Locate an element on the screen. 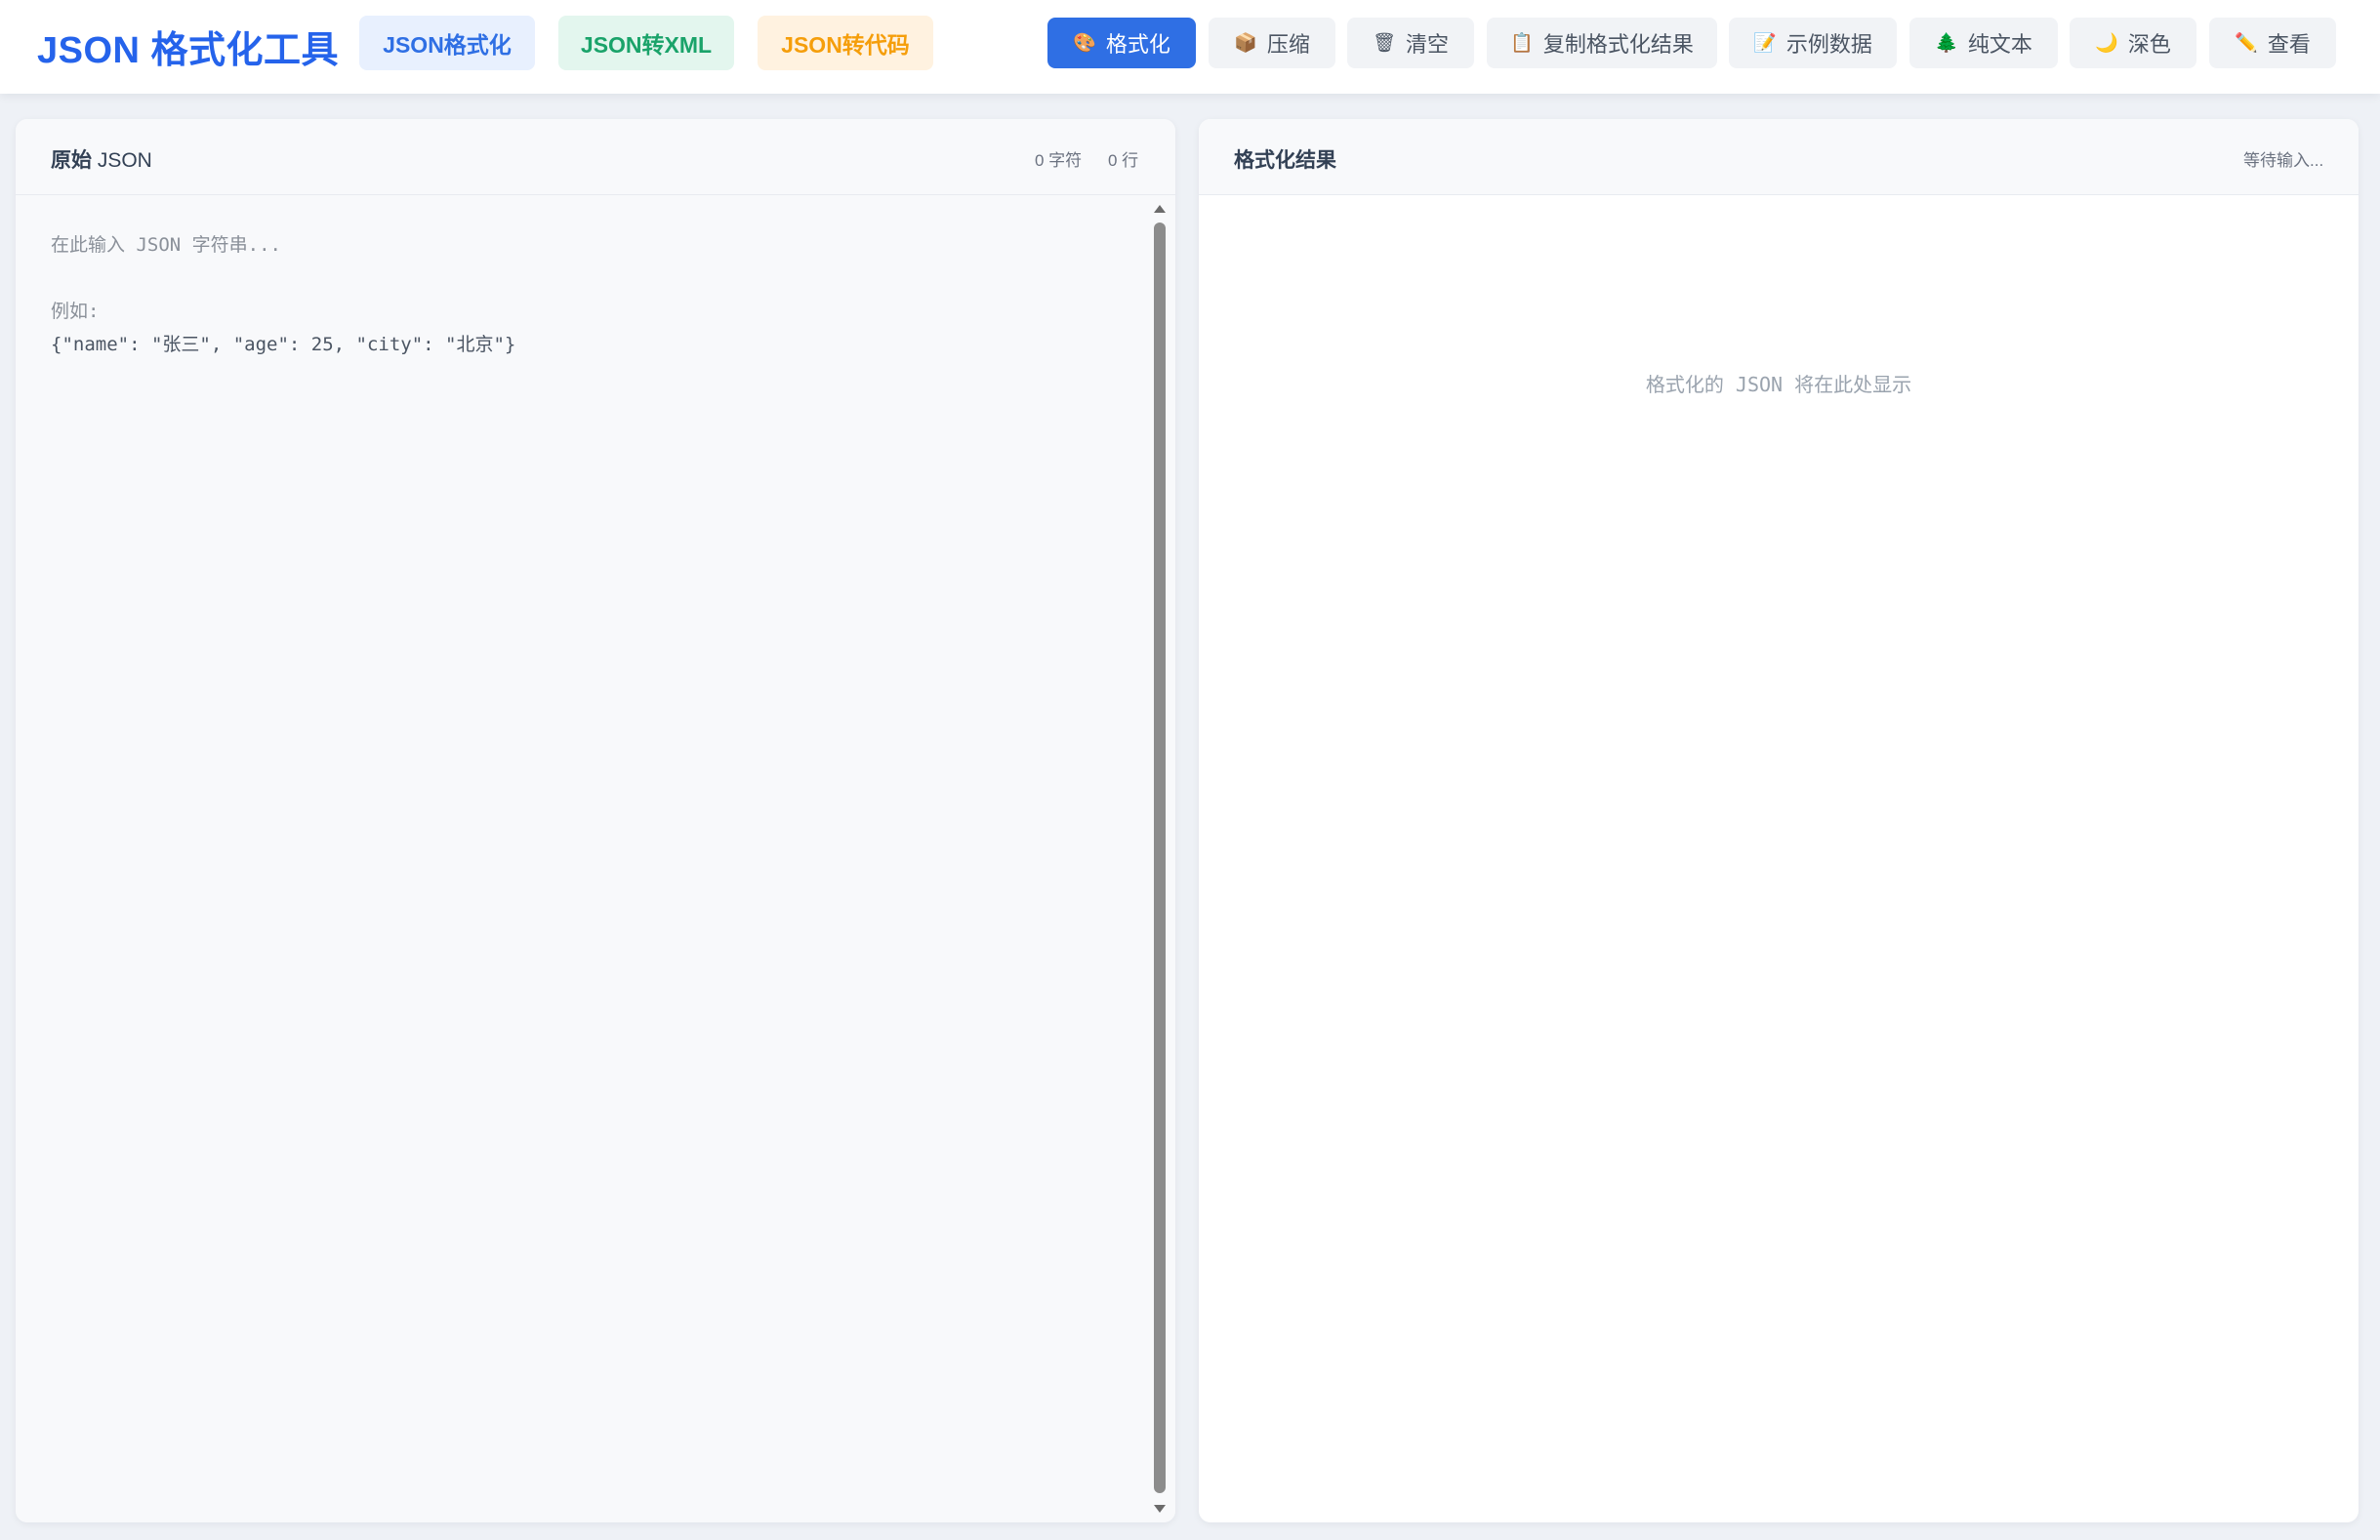  tab-json-to-code: JSON转代码 is located at coordinates (845, 43).